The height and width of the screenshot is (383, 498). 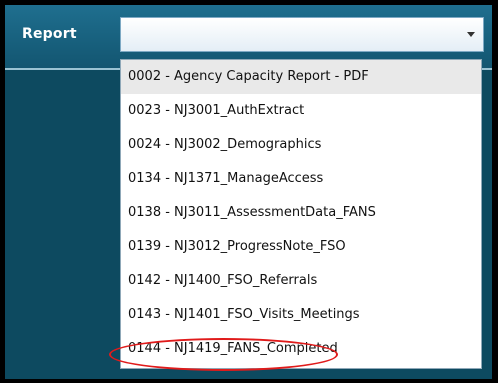 What do you see at coordinates (49, 34) in the screenshot?
I see `report-label: Report` at bounding box center [49, 34].